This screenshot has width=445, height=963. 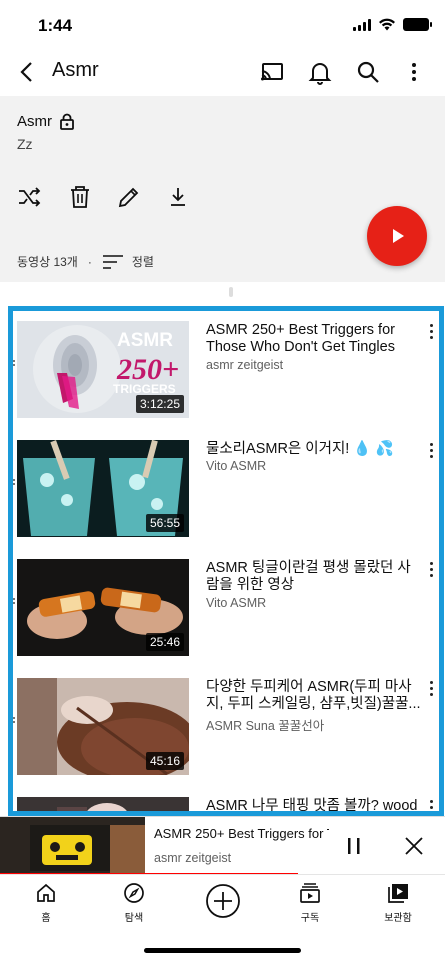 I want to click on playlist-title: Asmr, so click(x=34, y=121).